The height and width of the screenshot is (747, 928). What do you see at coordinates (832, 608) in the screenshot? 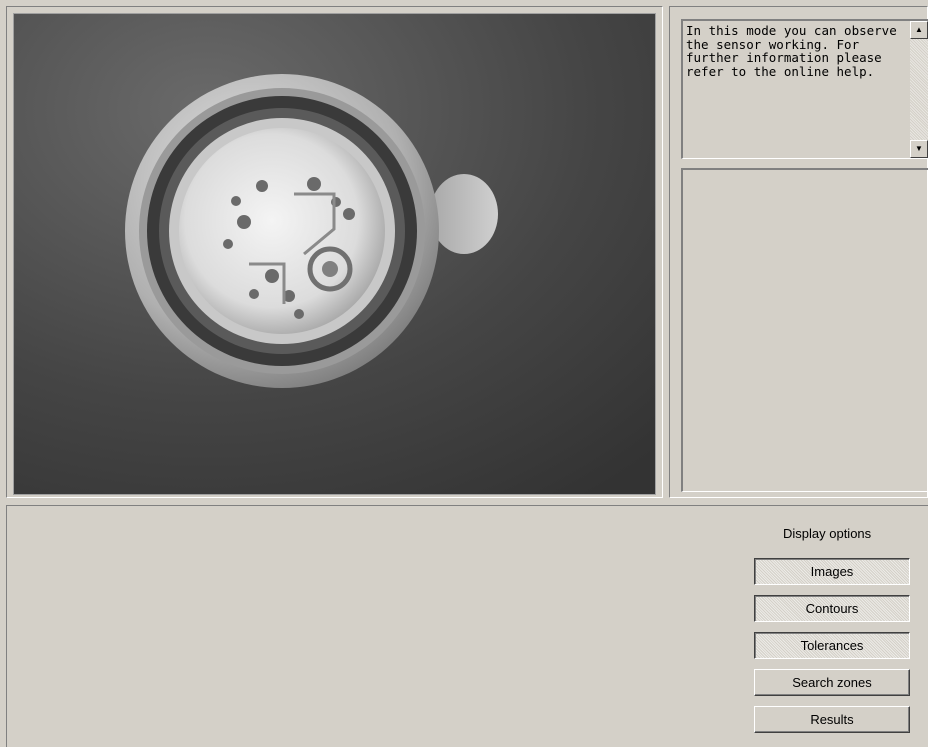
I see `contours-toggle-button: Contours` at bounding box center [832, 608].